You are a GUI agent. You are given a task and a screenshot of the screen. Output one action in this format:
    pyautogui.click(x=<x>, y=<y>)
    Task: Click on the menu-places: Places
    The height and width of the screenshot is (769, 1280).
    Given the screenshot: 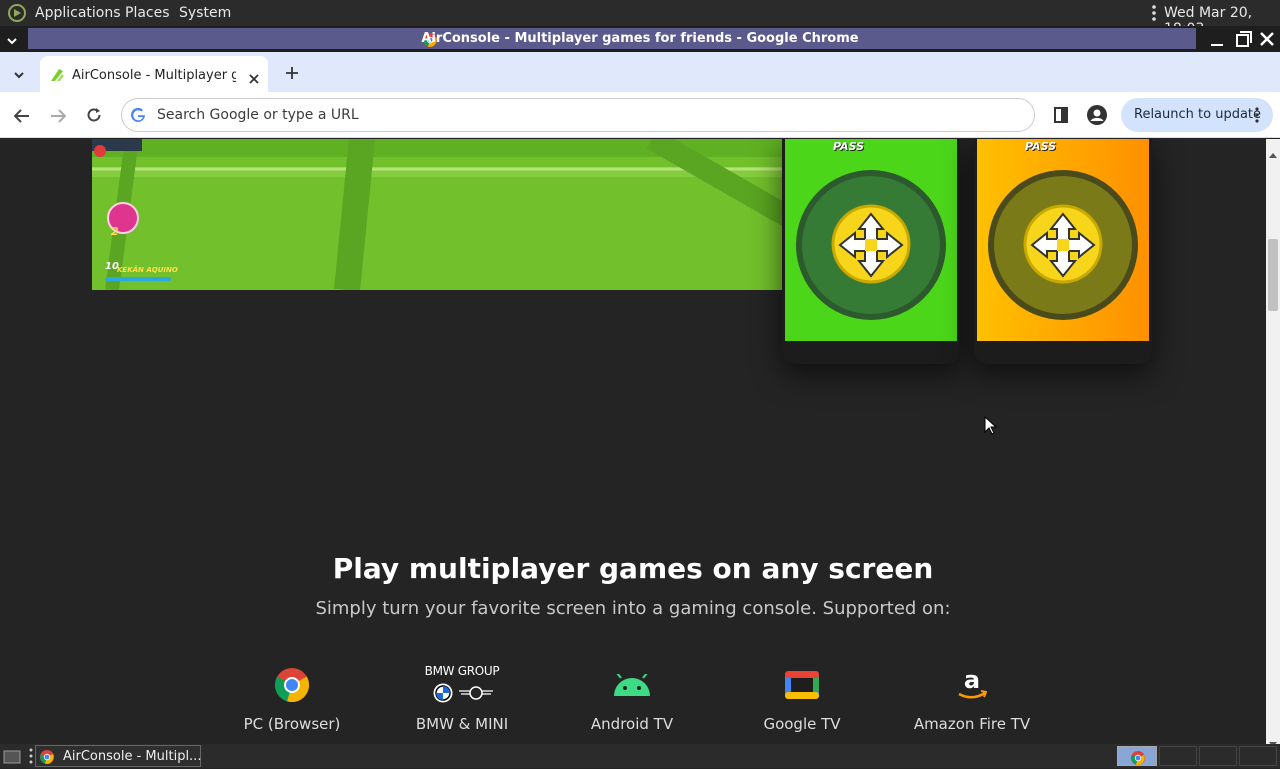 What is the action you would take?
    pyautogui.click(x=147, y=13)
    